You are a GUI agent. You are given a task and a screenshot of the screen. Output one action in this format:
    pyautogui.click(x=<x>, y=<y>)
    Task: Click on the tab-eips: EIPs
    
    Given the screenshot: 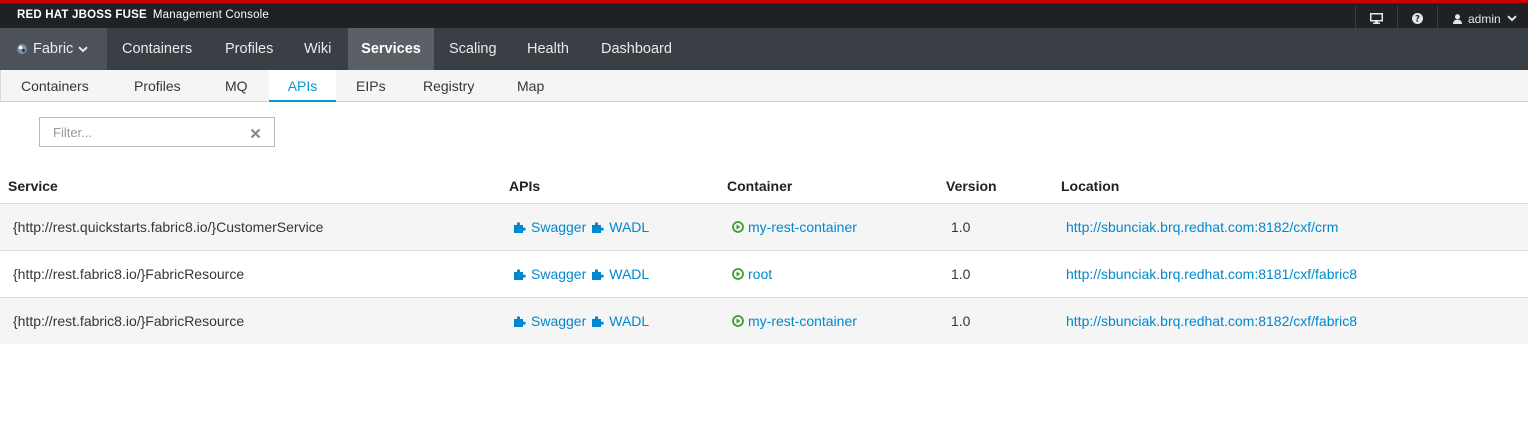 What is the action you would take?
    pyautogui.click(x=371, y=85)
    